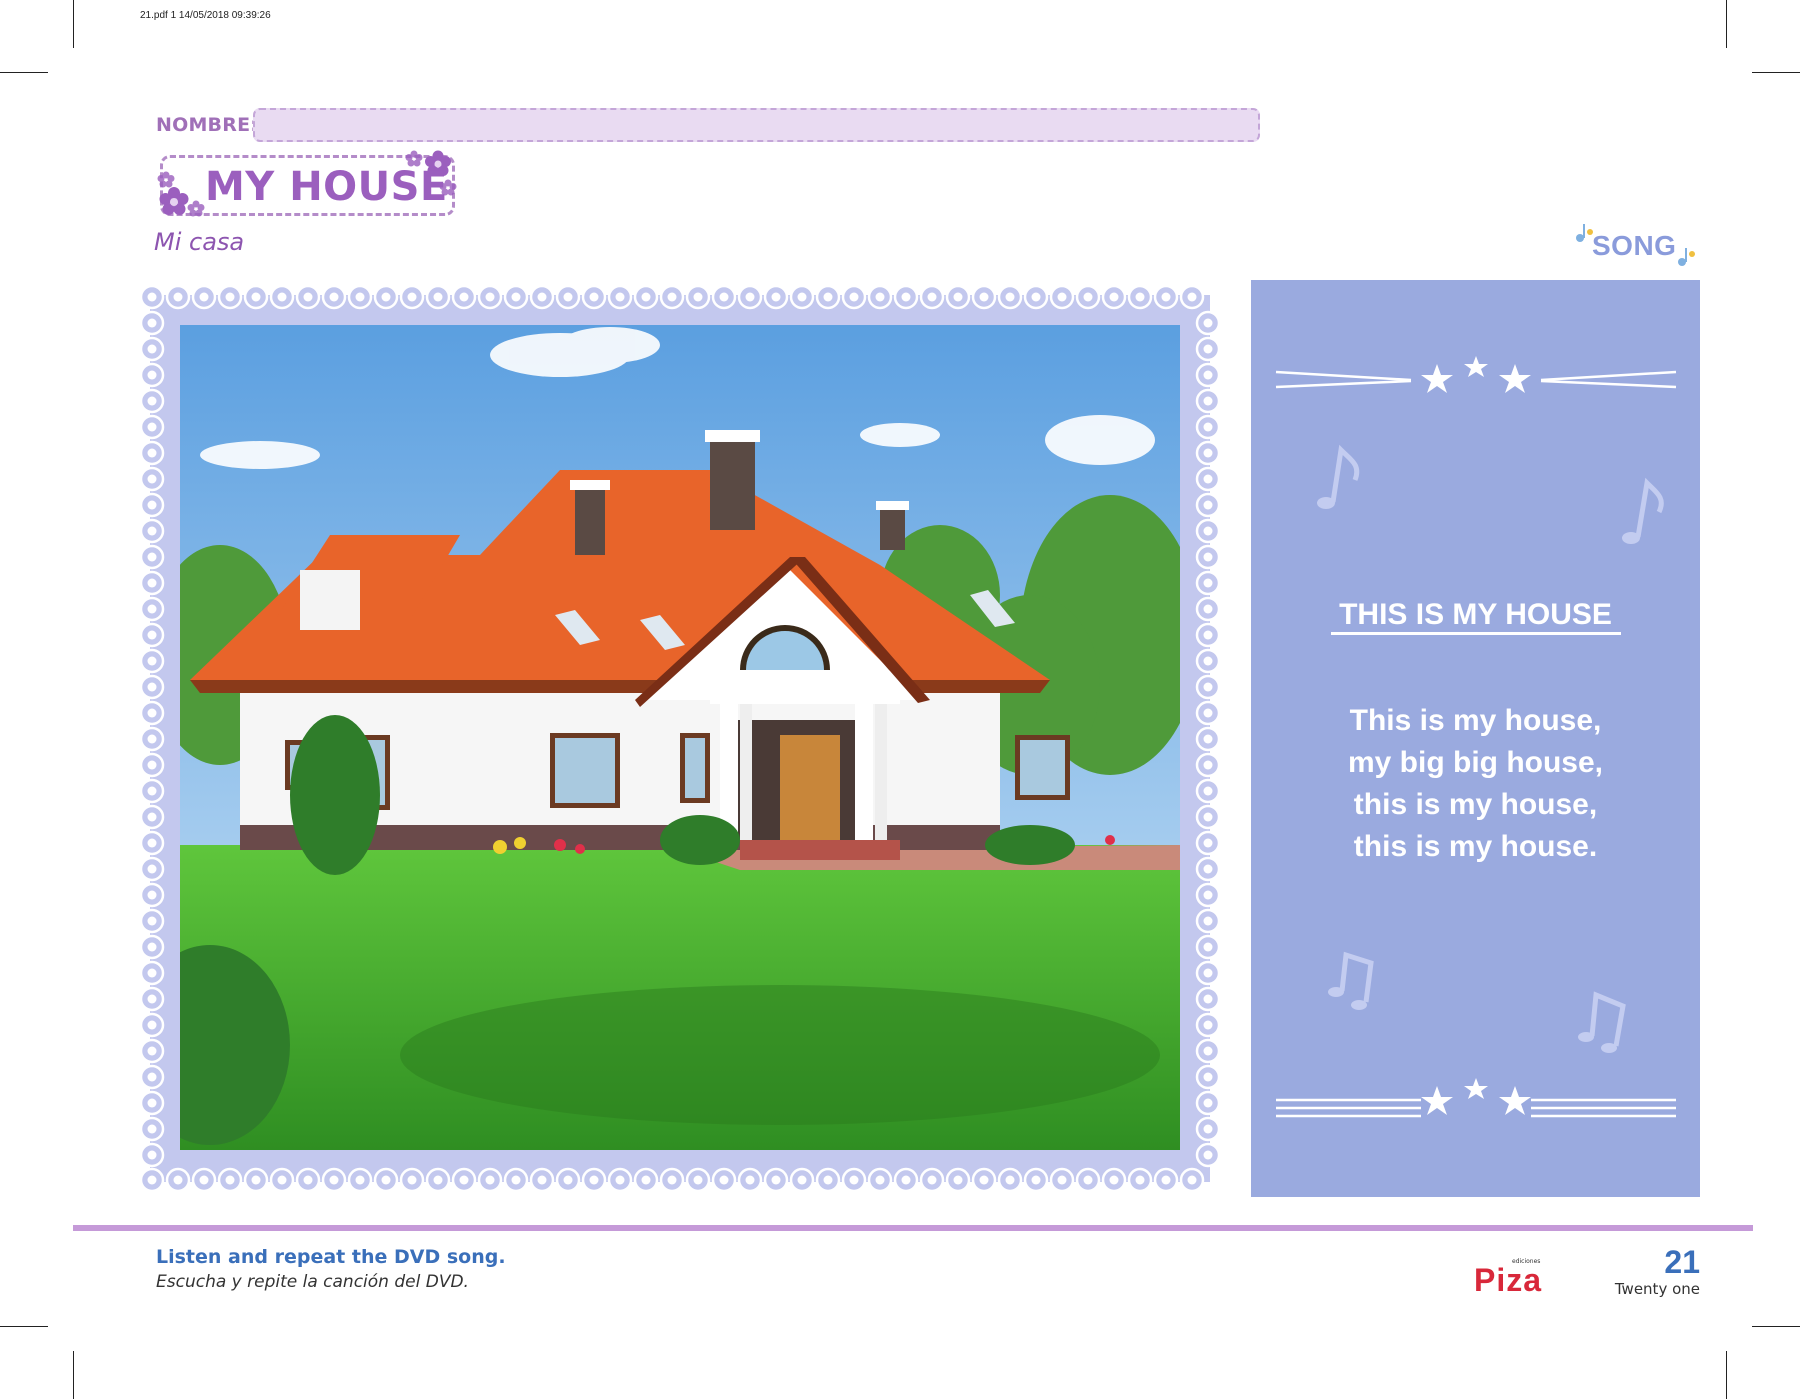  What do you see at coordinates (1475, 720) in the screenshot?
I see `lyric-line: This is my house,` at bounding box center [1475, 720].